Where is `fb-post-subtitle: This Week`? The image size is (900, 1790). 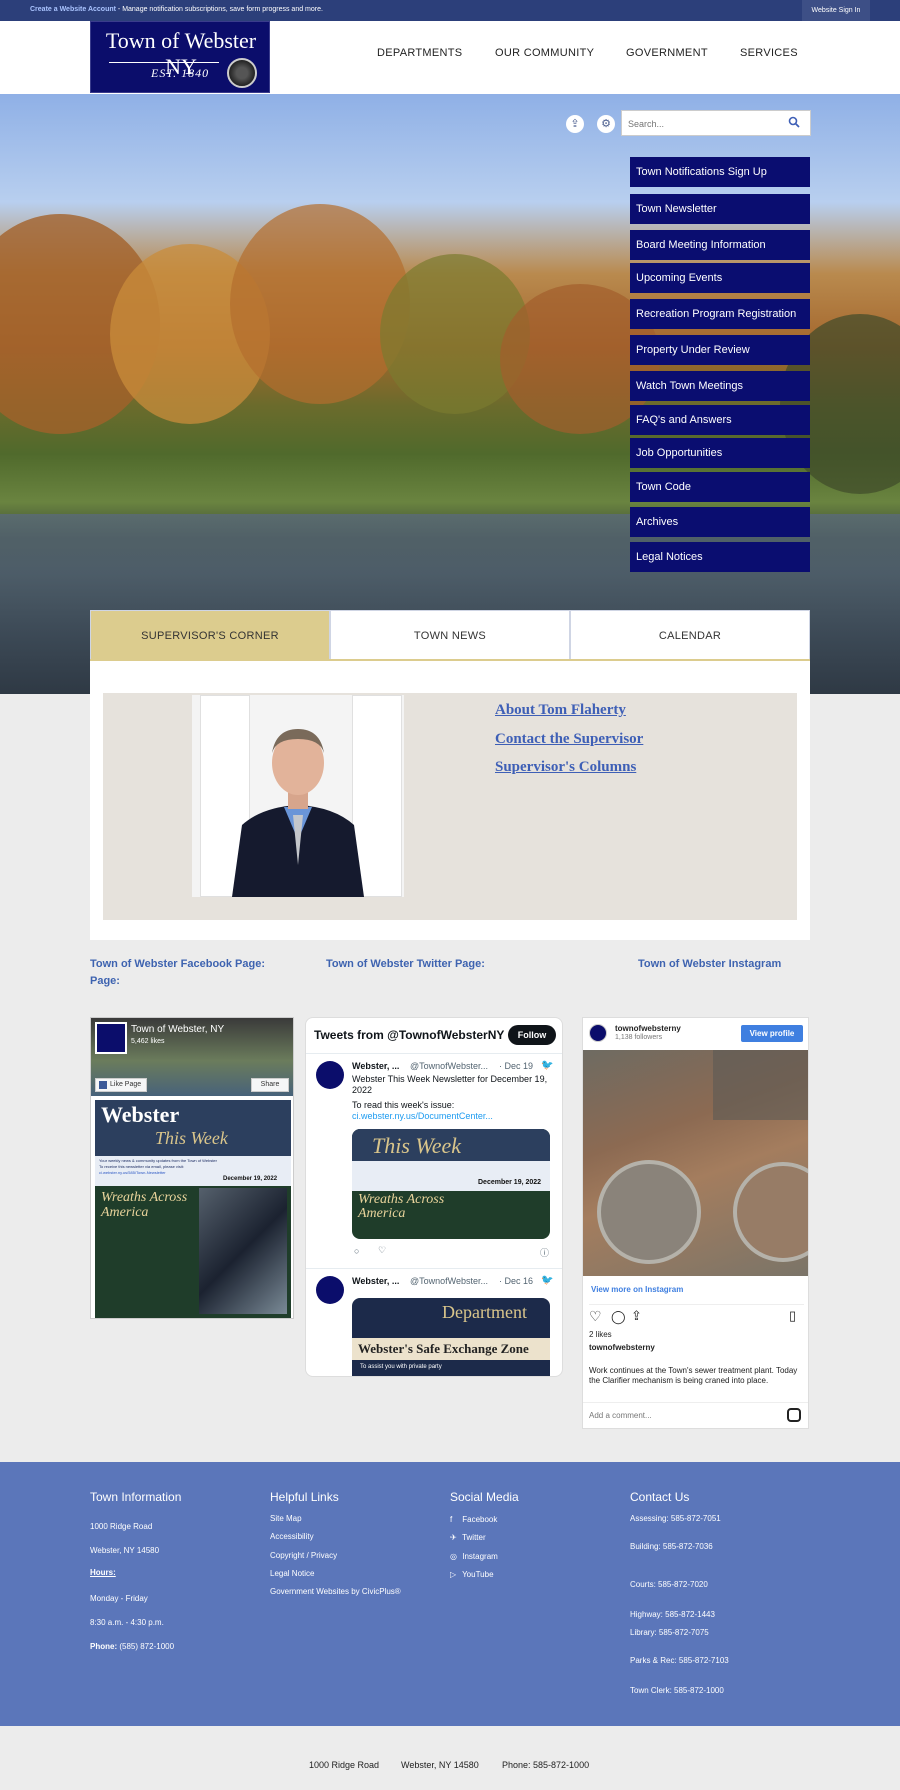
fb-post-subtitle: This Week is located at coordinates (191, 1138).